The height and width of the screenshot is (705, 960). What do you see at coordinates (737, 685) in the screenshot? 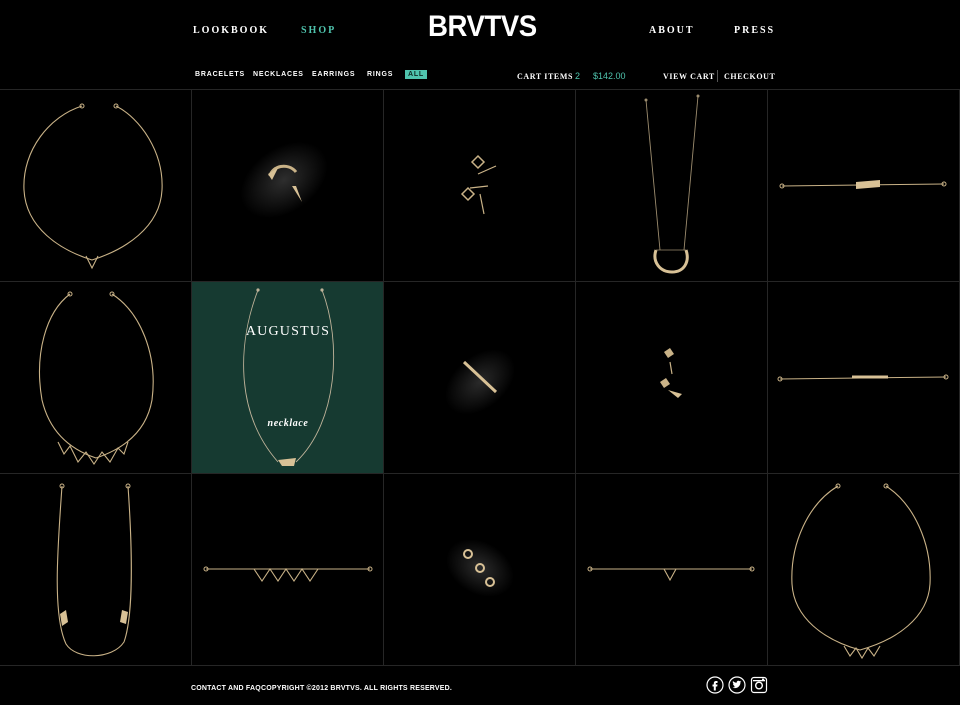
I see `twitter-icon` at bounding box center [737, 685].